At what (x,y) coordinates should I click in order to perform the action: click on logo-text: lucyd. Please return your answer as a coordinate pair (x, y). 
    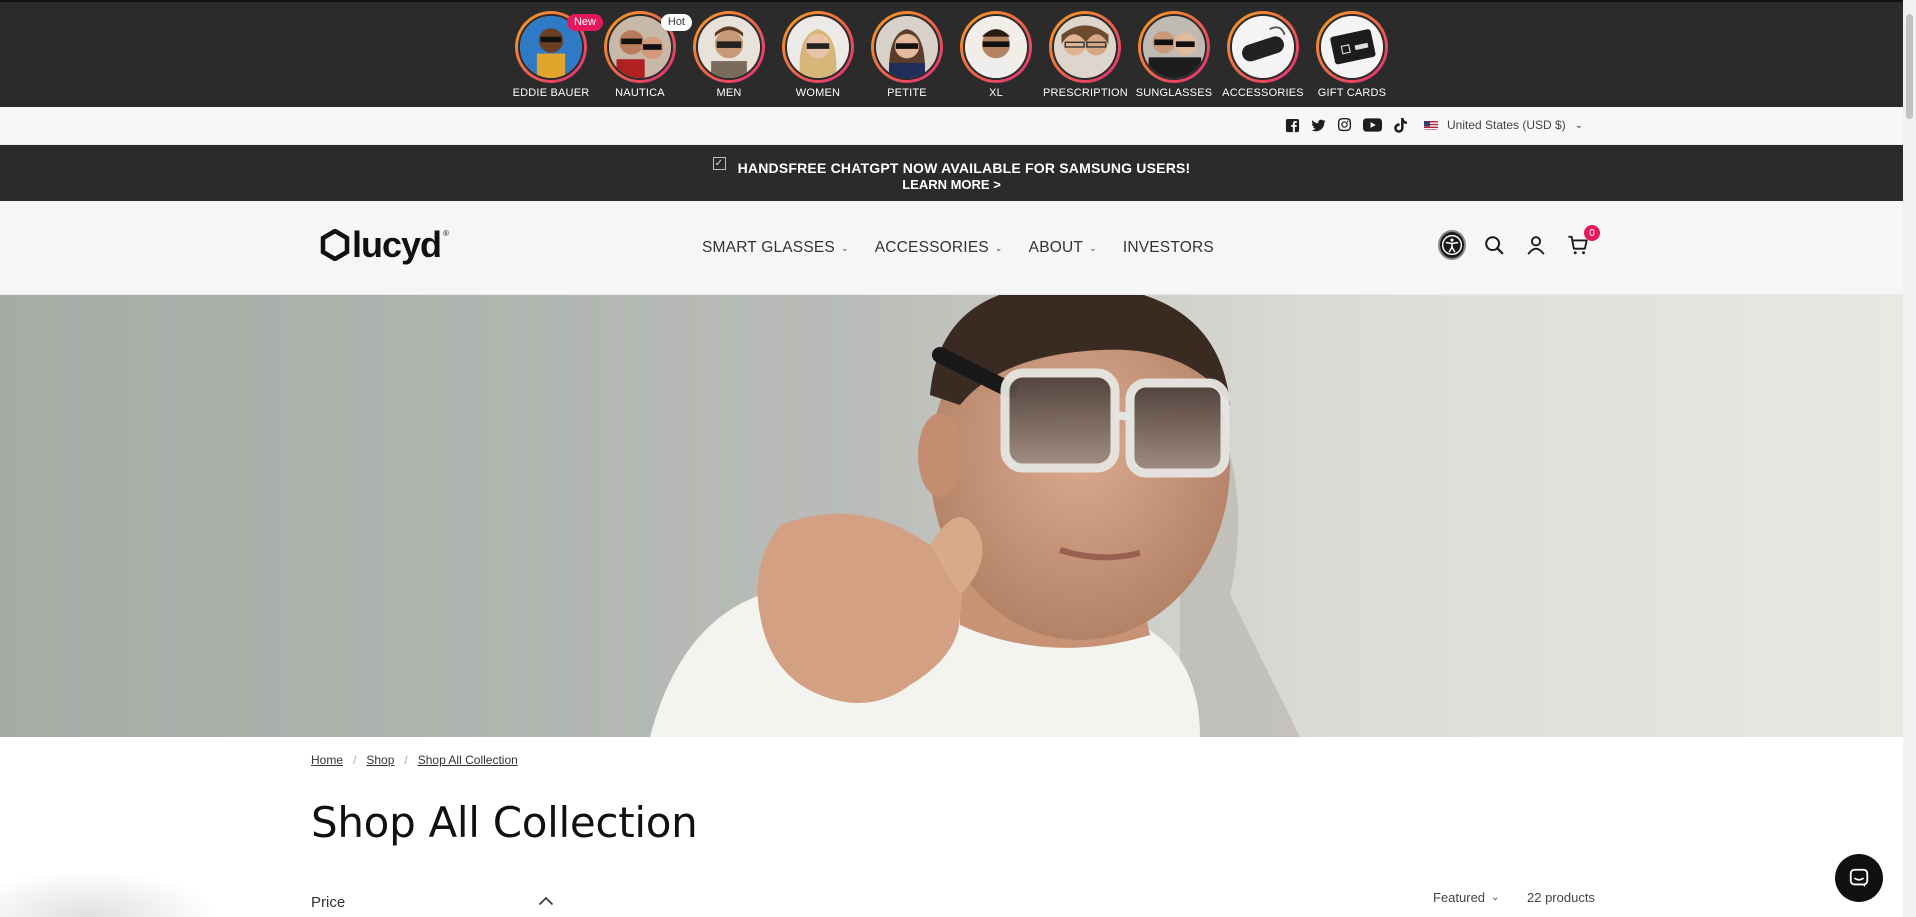
    Looking at the image, I should click on (397, 244).